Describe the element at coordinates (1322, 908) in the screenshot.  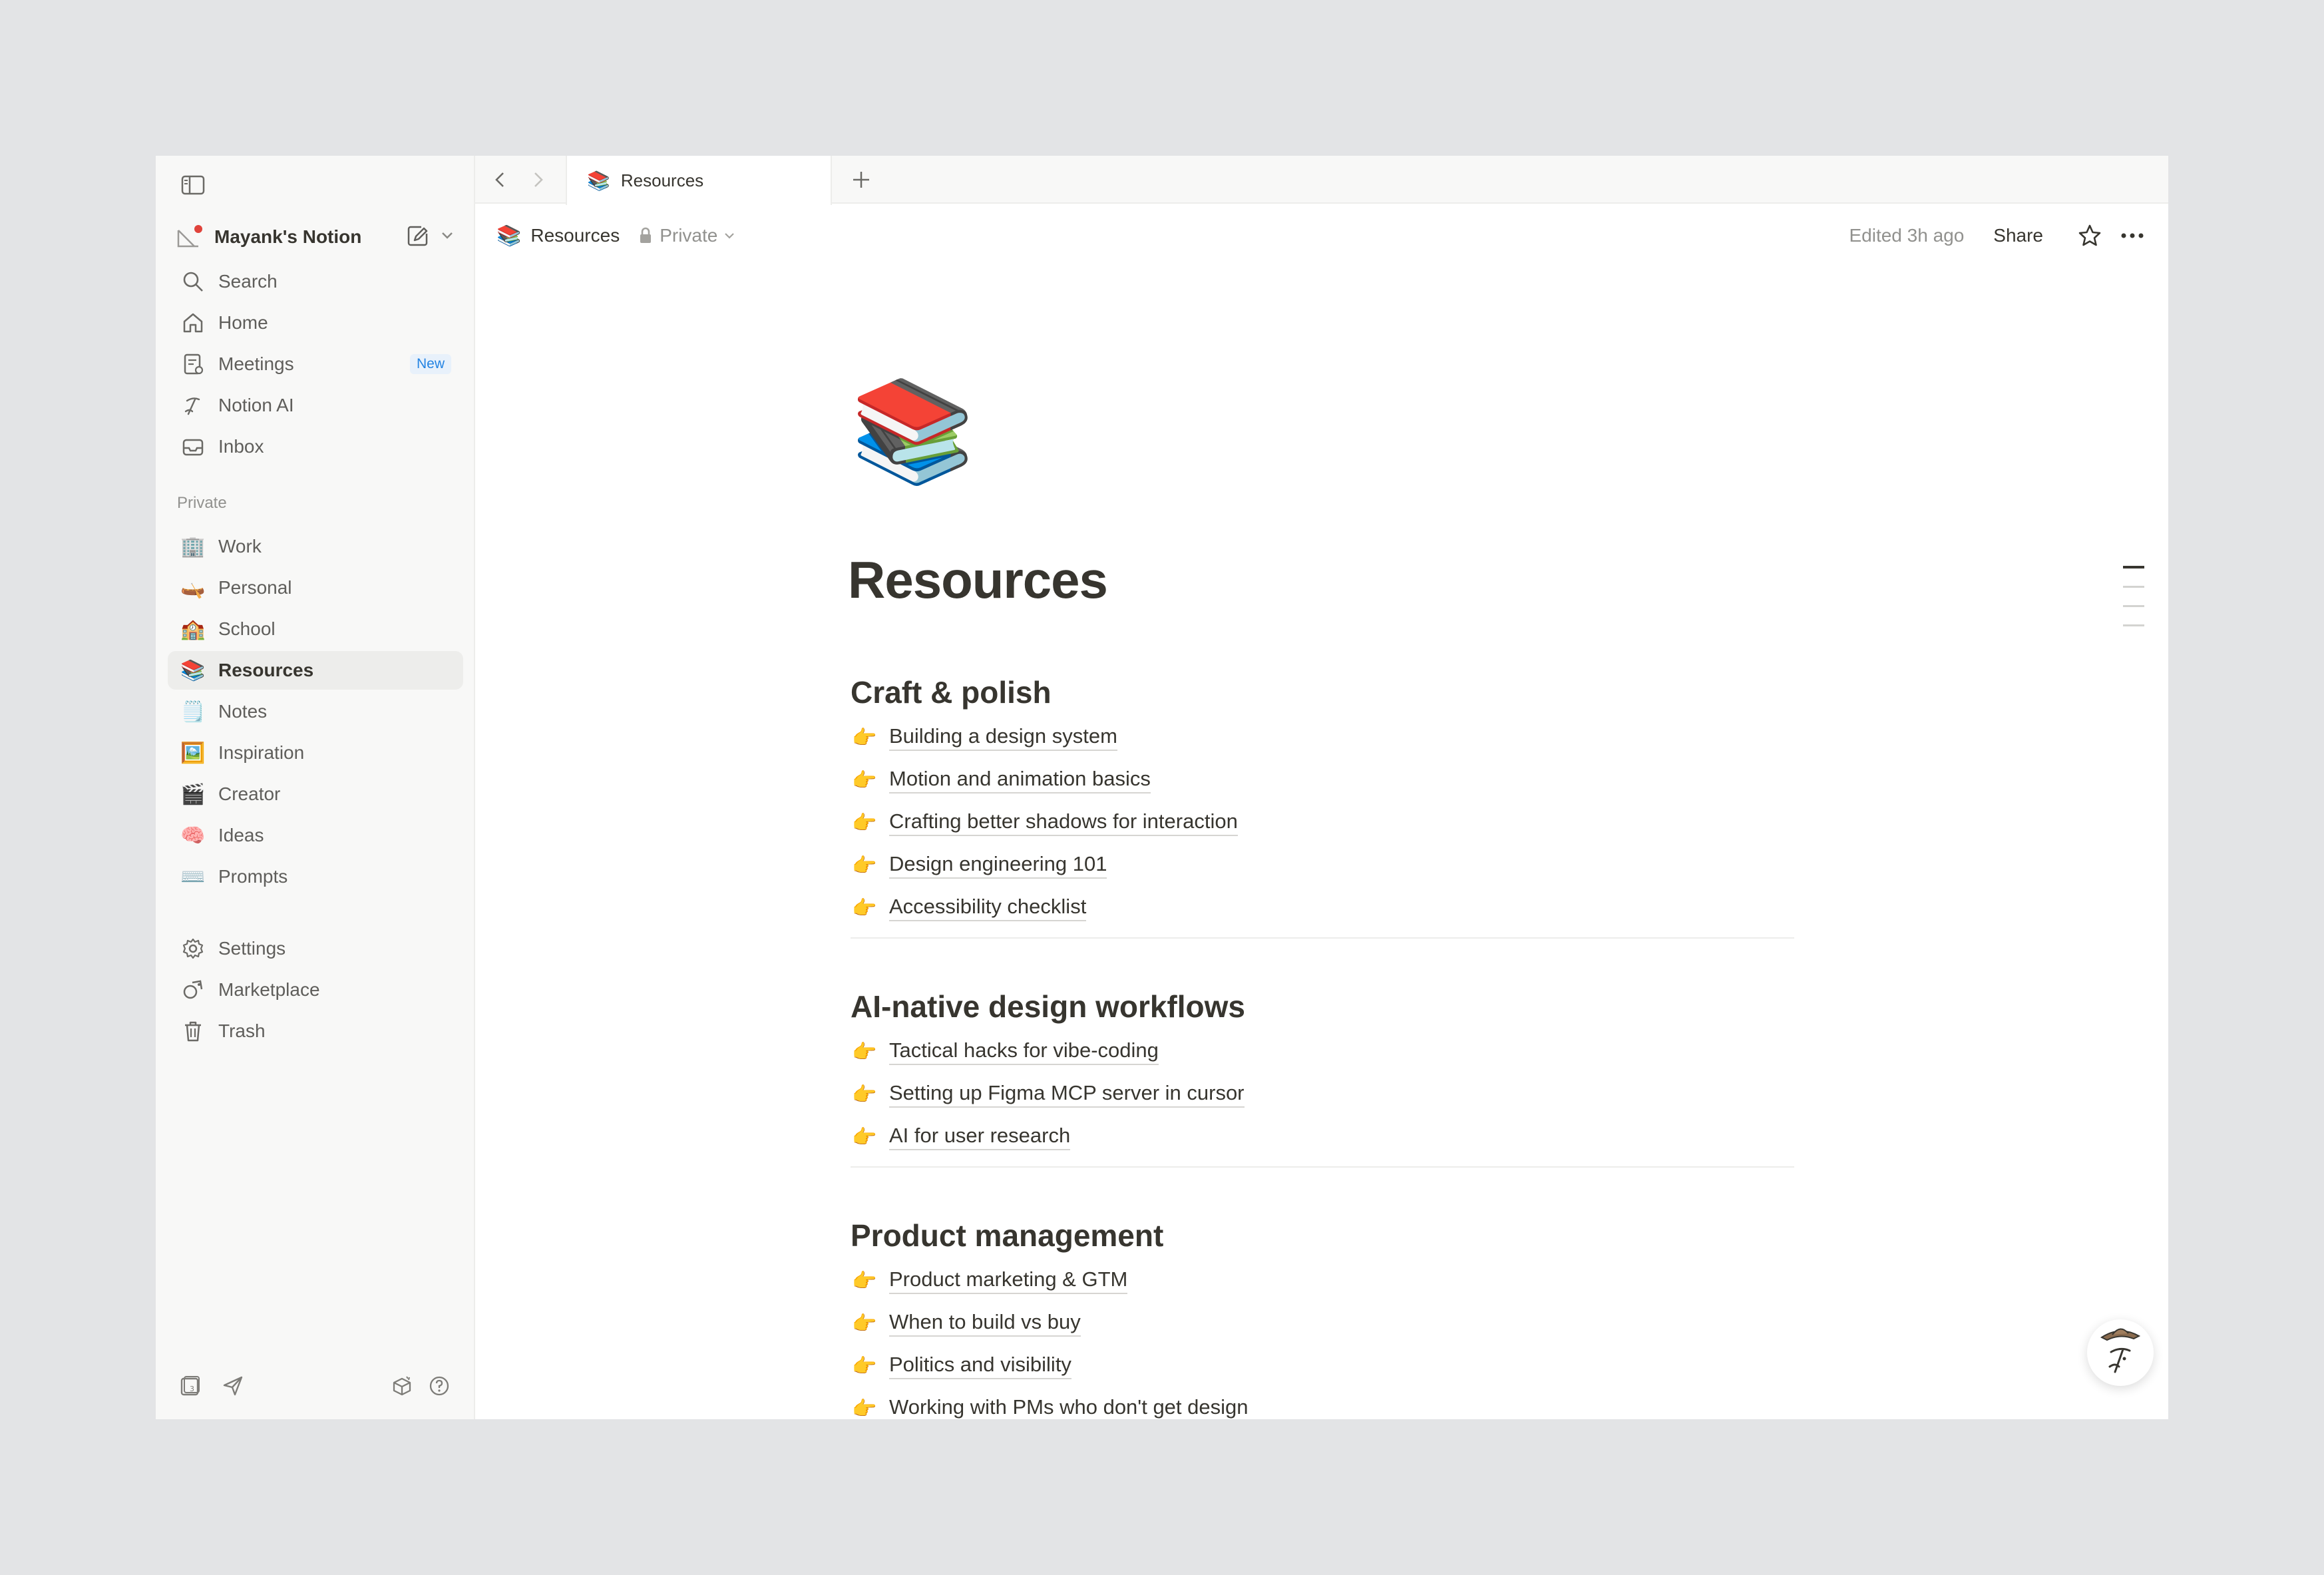
I see `list-item: 👉 Accessibility checklist` at that location.